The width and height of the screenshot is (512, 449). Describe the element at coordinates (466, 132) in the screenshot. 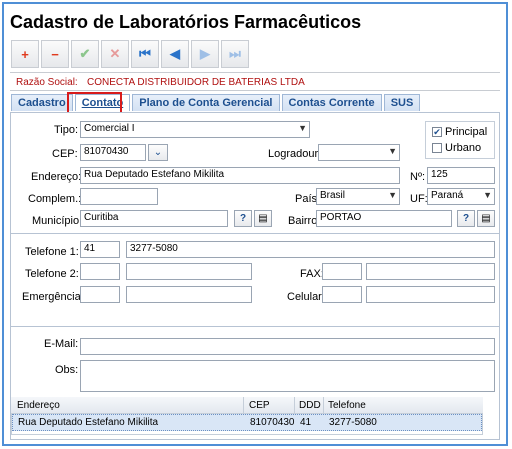

I see `principal-label: Principal` at that location.